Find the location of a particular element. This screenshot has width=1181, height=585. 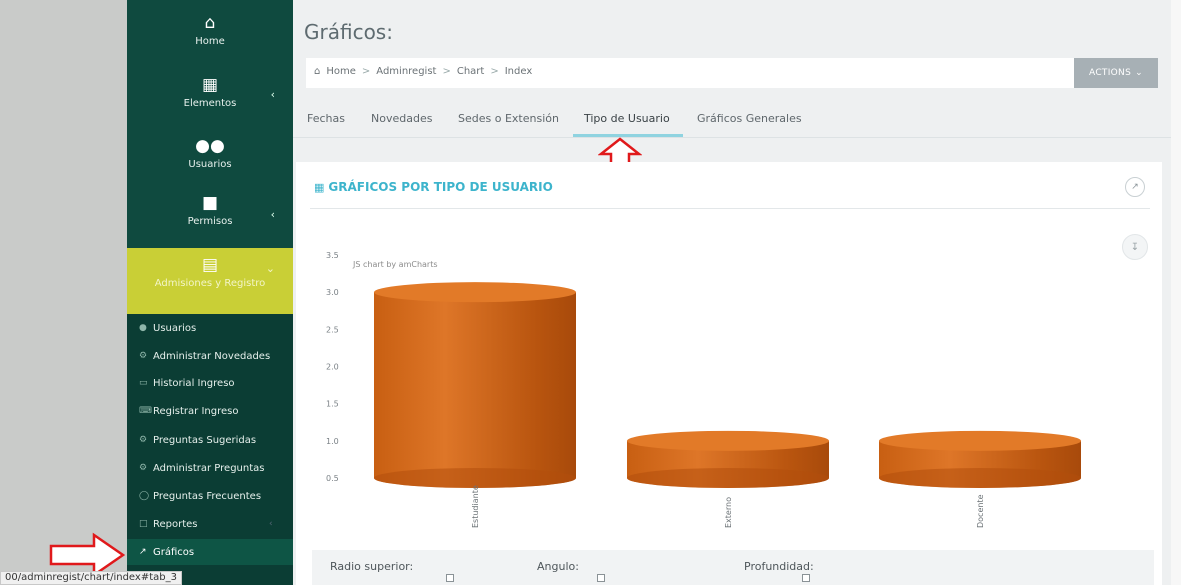

sidebar-item-label: Home is located at coordinates (210, 41).